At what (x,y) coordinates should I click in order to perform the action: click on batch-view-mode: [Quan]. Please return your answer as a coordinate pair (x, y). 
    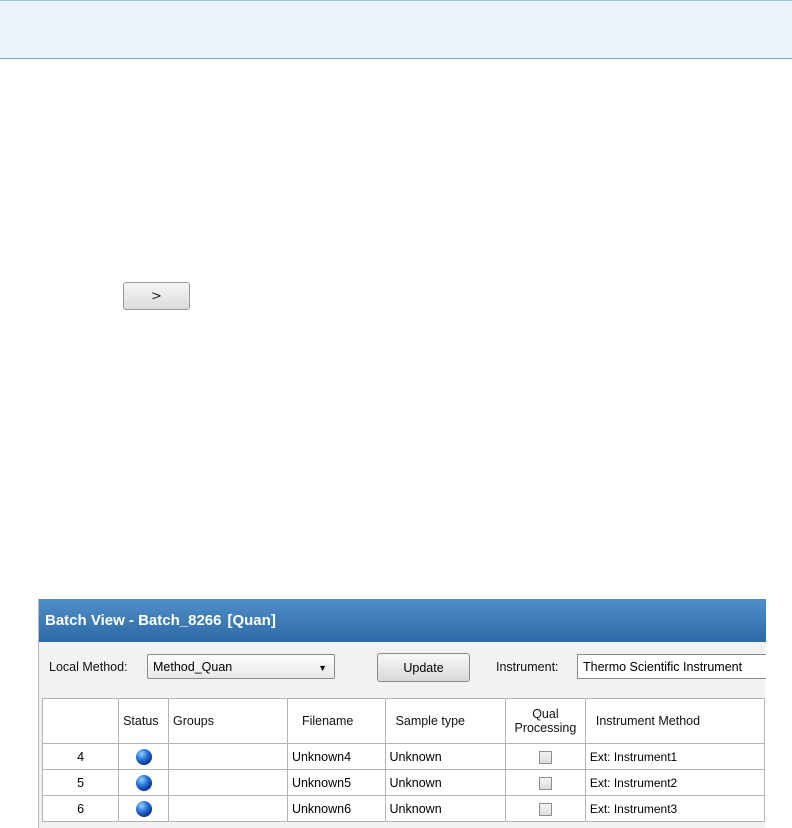
    Looking at the image, I should click on (251, 620).